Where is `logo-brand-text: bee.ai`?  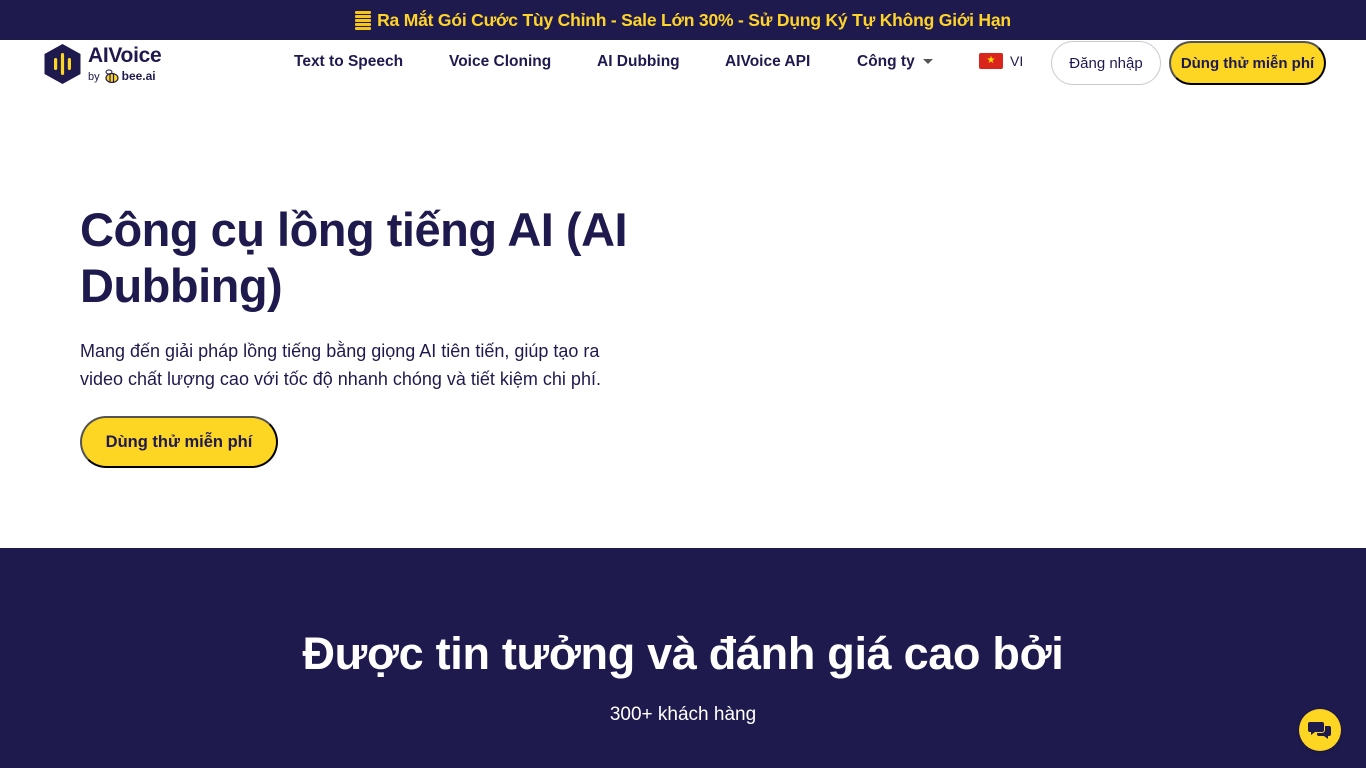
logo-brand-text: bee.ai is located at coordinates (138, 75).